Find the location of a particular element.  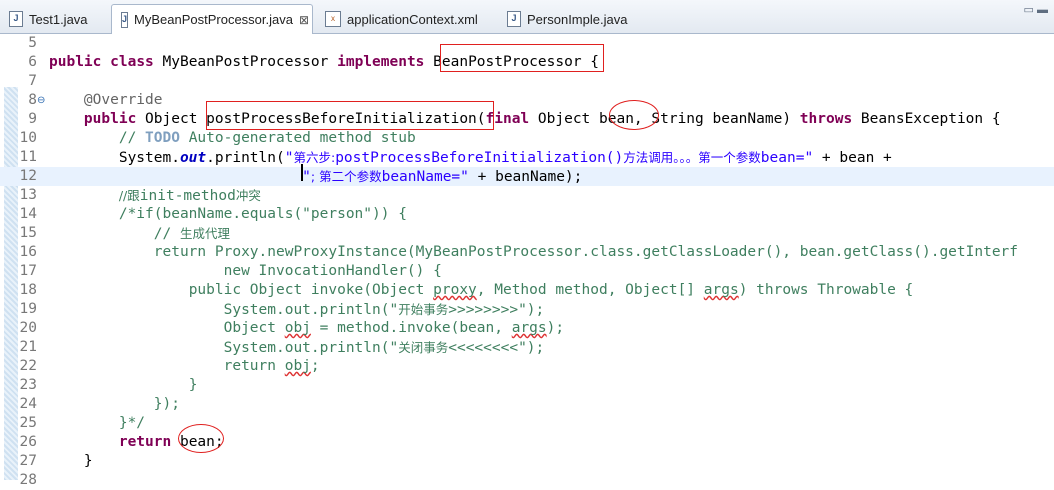

tab-label: applicationContext.xml is located at coordinates (412, 19).